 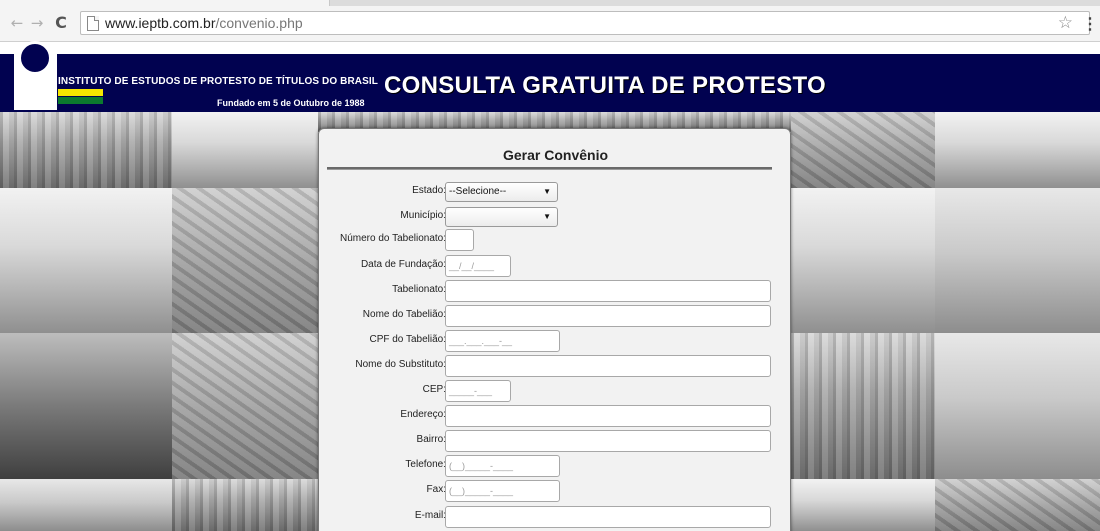 What do you see at coordinates (478, 266) in the screenshot?
I see `data-fundacao-input: __/__/____` at bounding box center [478, 266].